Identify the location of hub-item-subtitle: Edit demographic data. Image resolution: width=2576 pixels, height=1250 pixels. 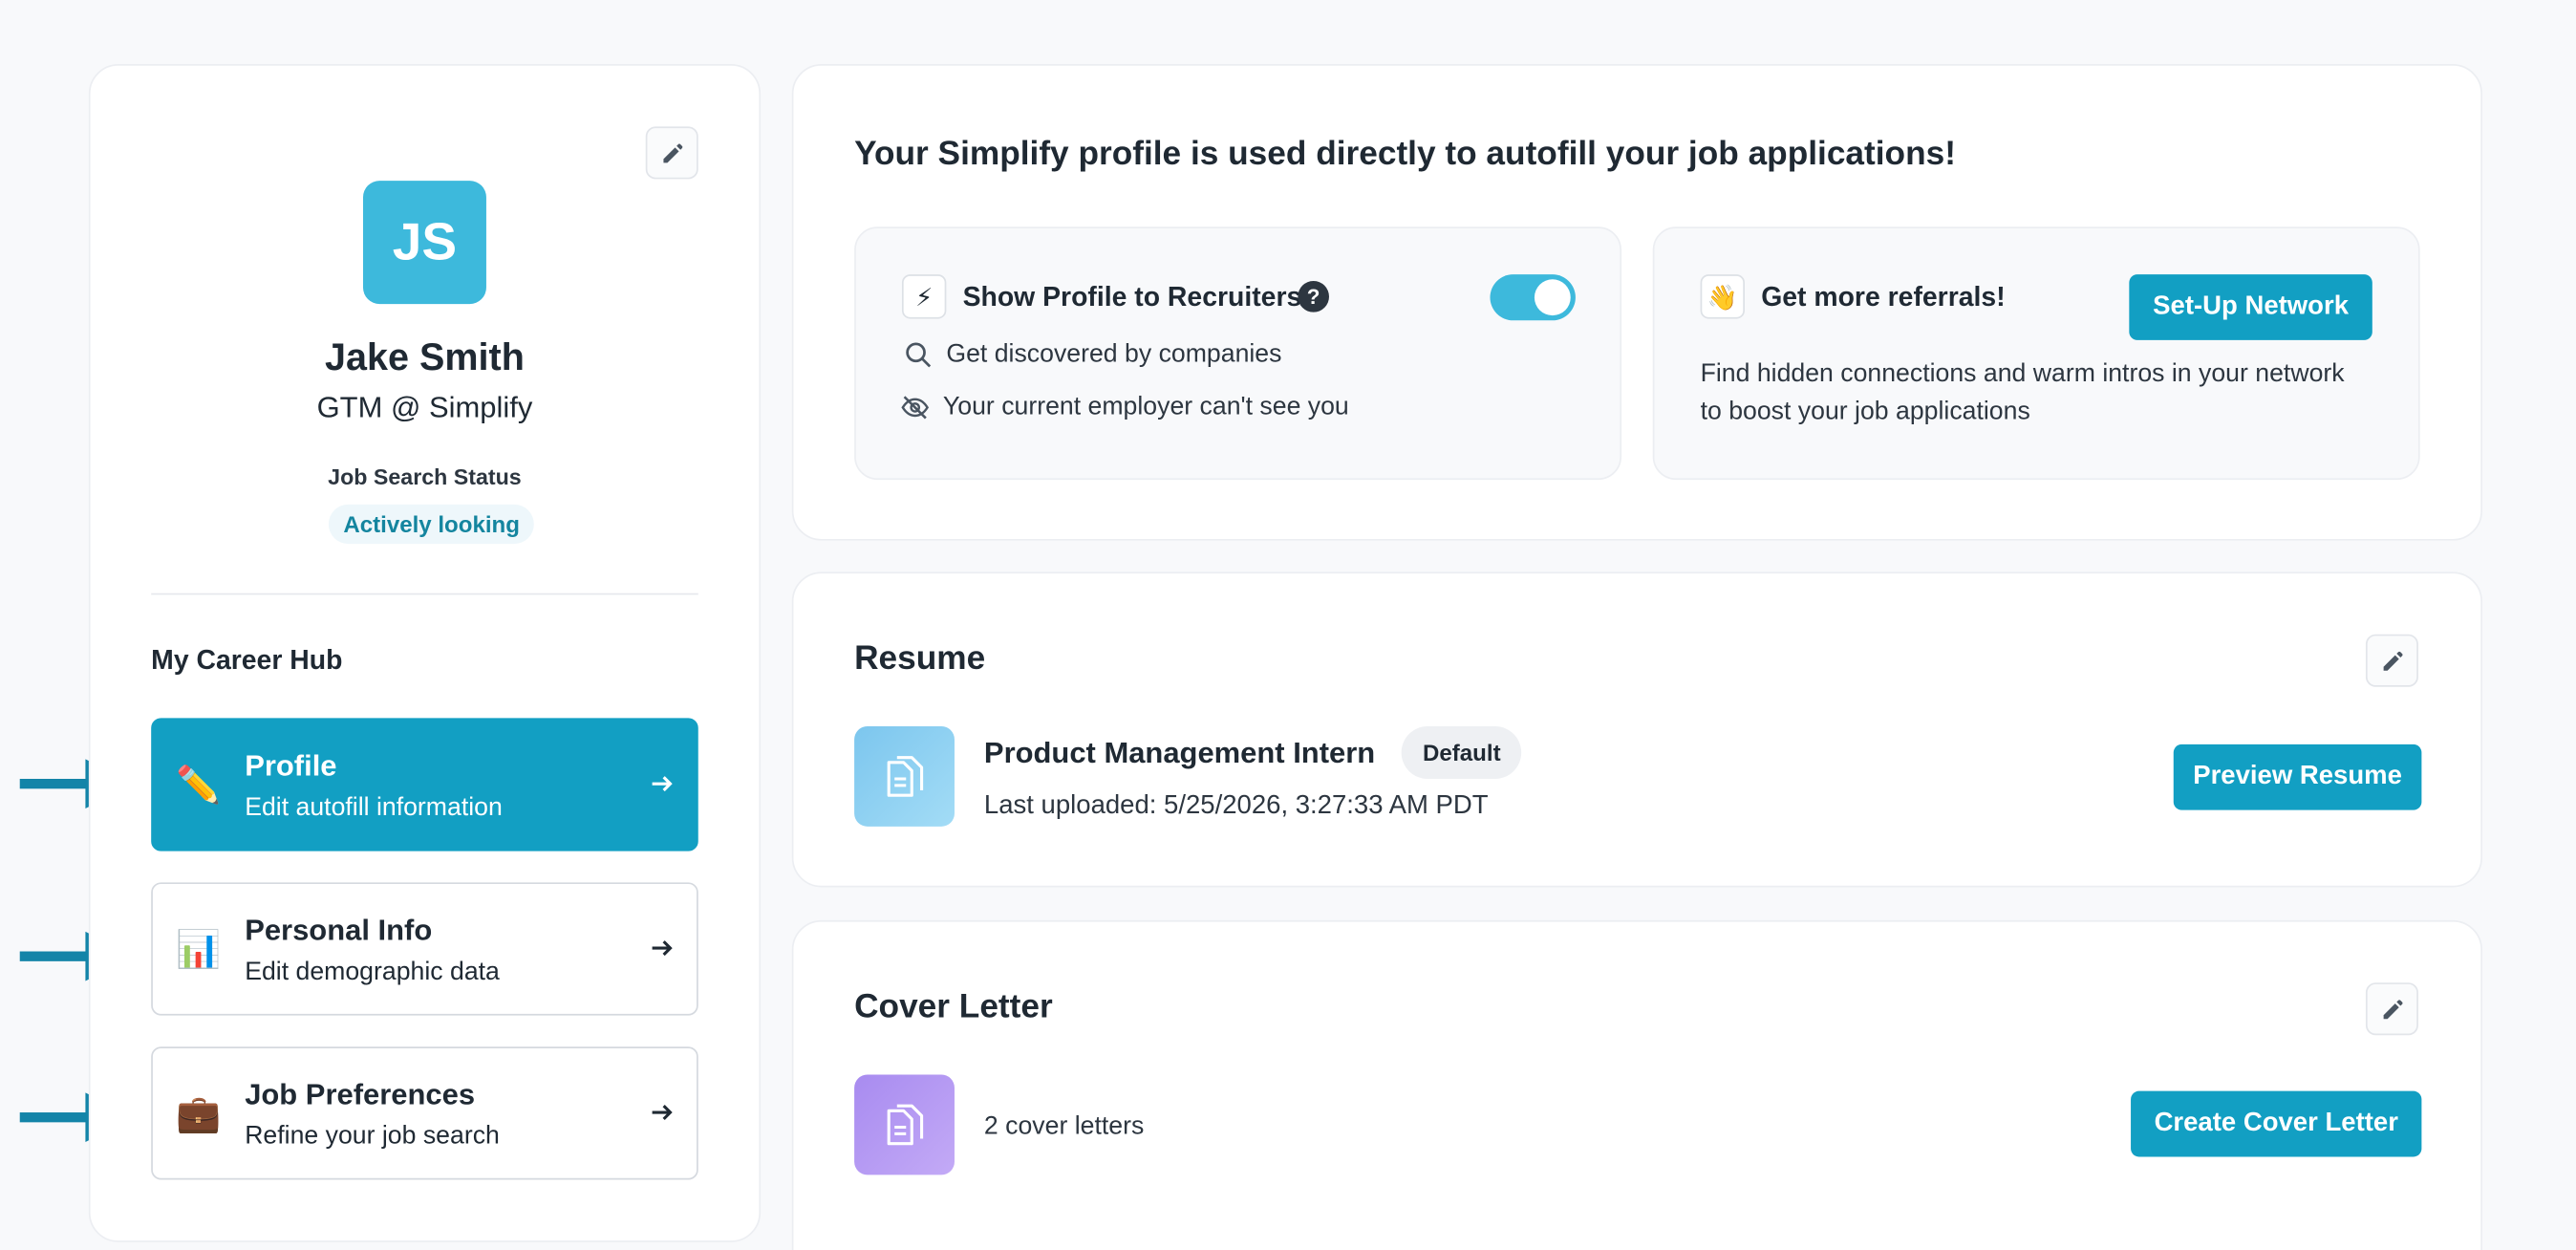
(372, 972).